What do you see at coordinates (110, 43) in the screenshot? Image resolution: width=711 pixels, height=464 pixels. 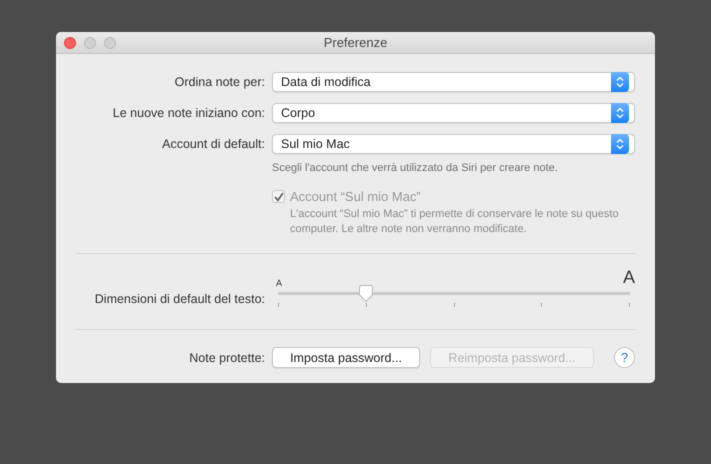 I see `zoom-button` at bounding box center [110, 43].